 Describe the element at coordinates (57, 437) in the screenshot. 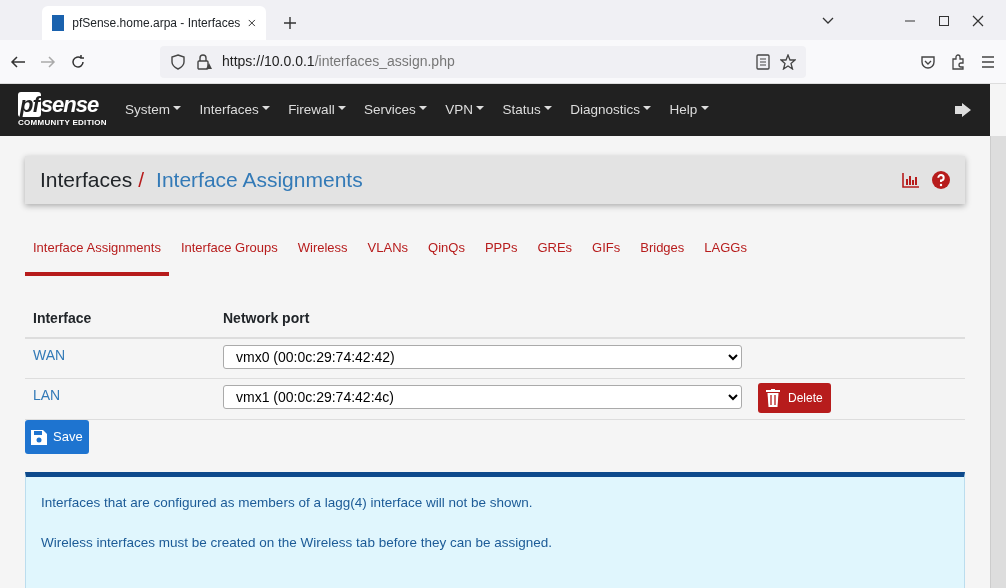

I see `save-button: Save` at that location.